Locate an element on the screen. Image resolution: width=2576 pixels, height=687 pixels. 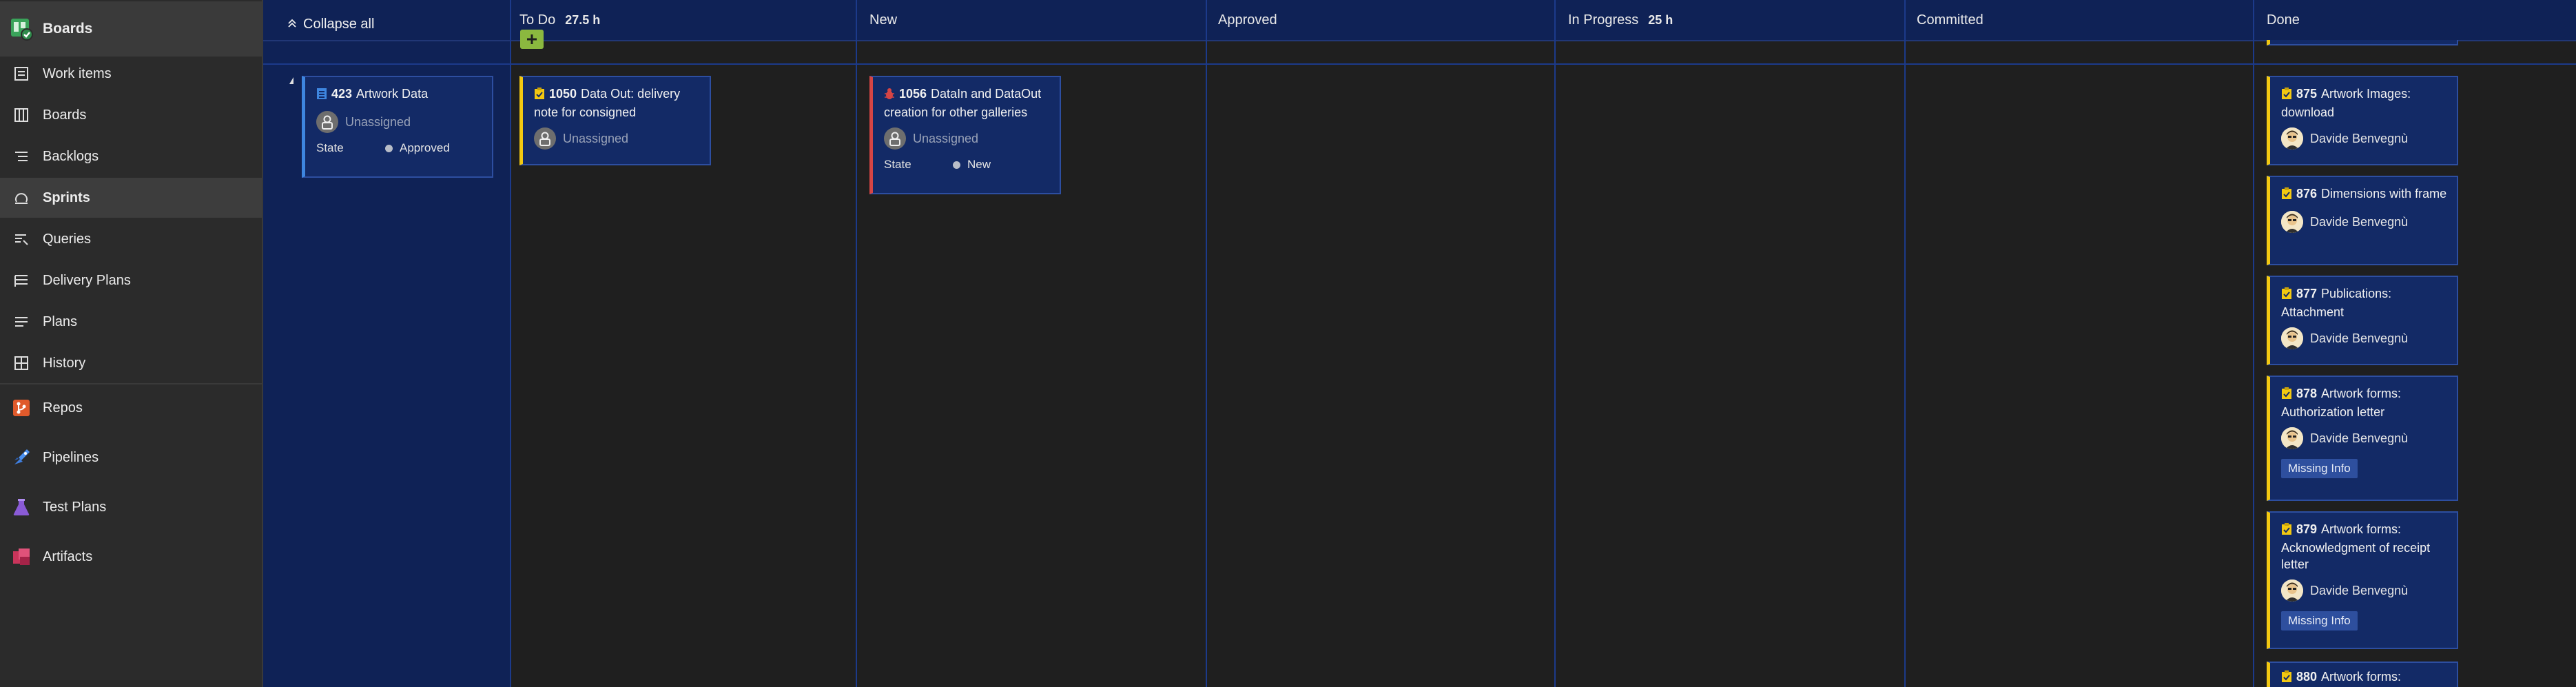
card-title: 875 Artwork Images: download is located at coordinates (2364, 103).